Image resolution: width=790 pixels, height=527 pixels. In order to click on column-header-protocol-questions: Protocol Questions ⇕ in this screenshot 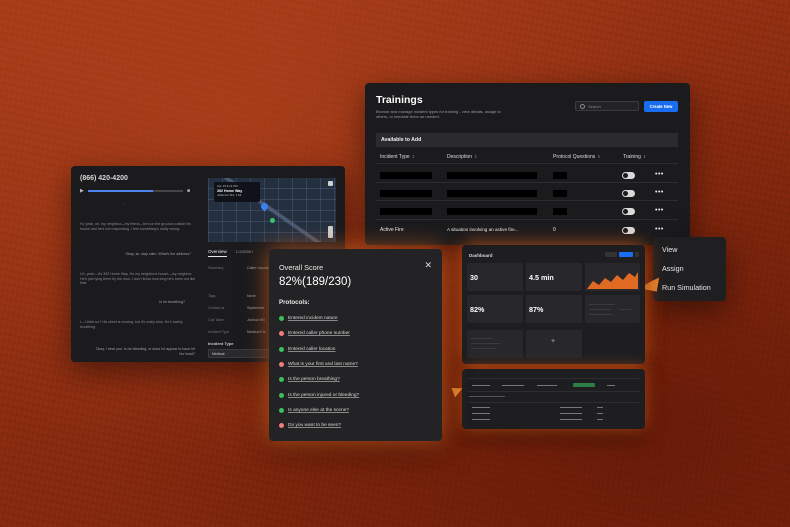, I will do `click(577, 157)`.